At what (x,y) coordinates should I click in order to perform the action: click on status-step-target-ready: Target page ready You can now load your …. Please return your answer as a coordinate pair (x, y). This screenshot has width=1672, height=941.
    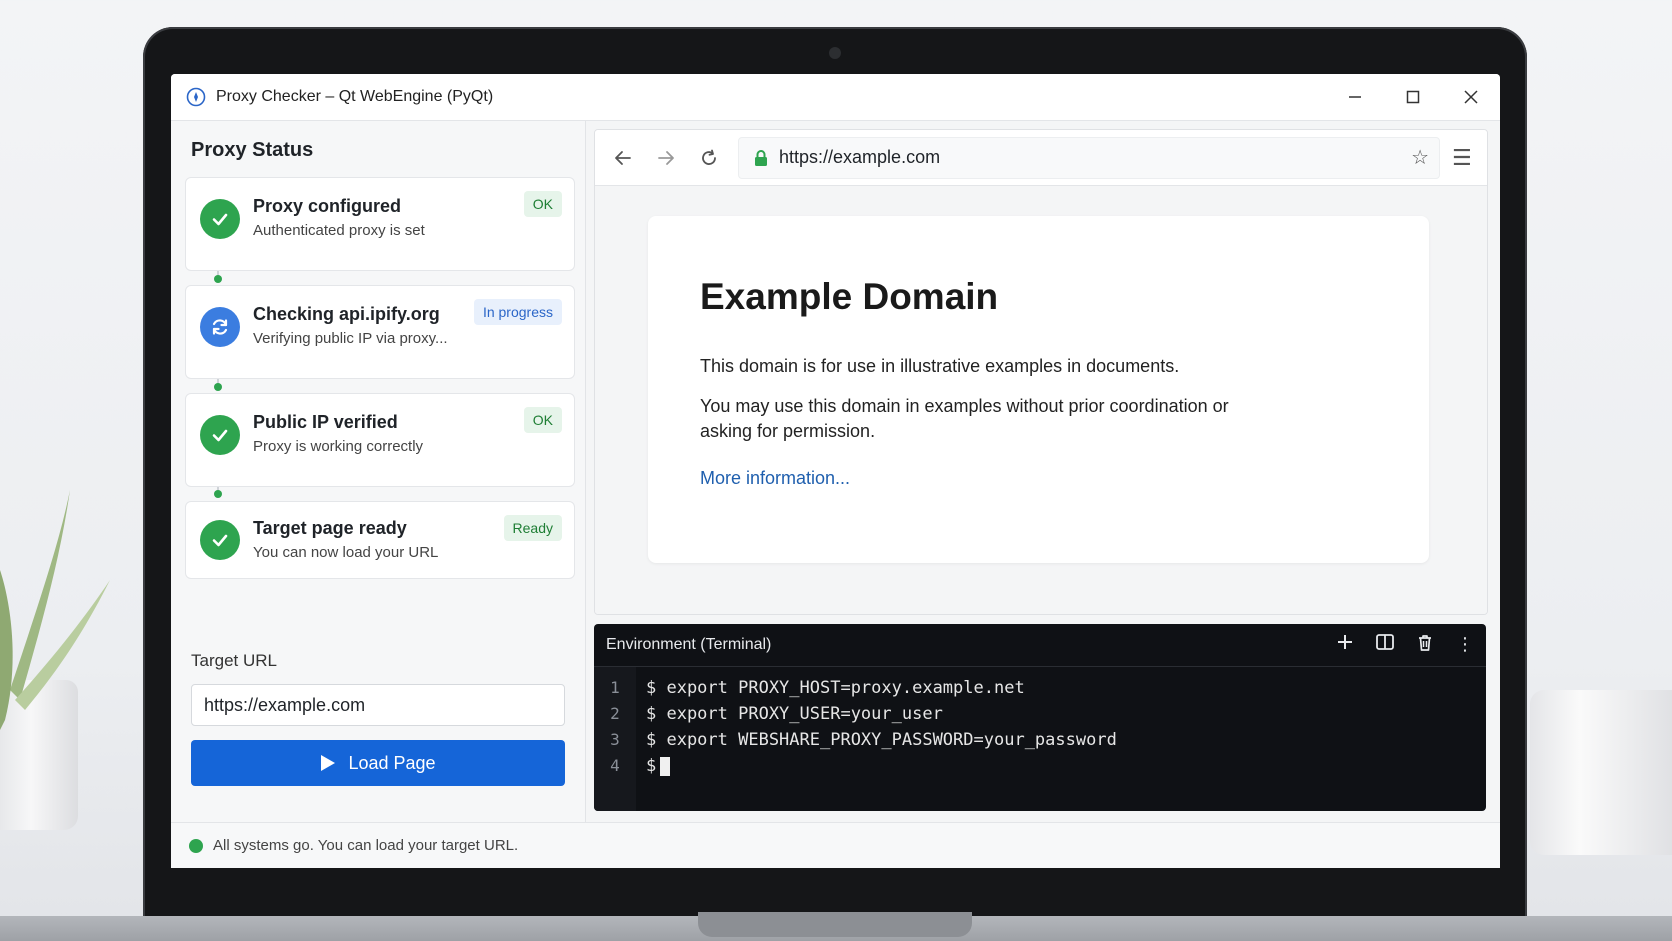
    Looking at the image, I should click on (380, 540).